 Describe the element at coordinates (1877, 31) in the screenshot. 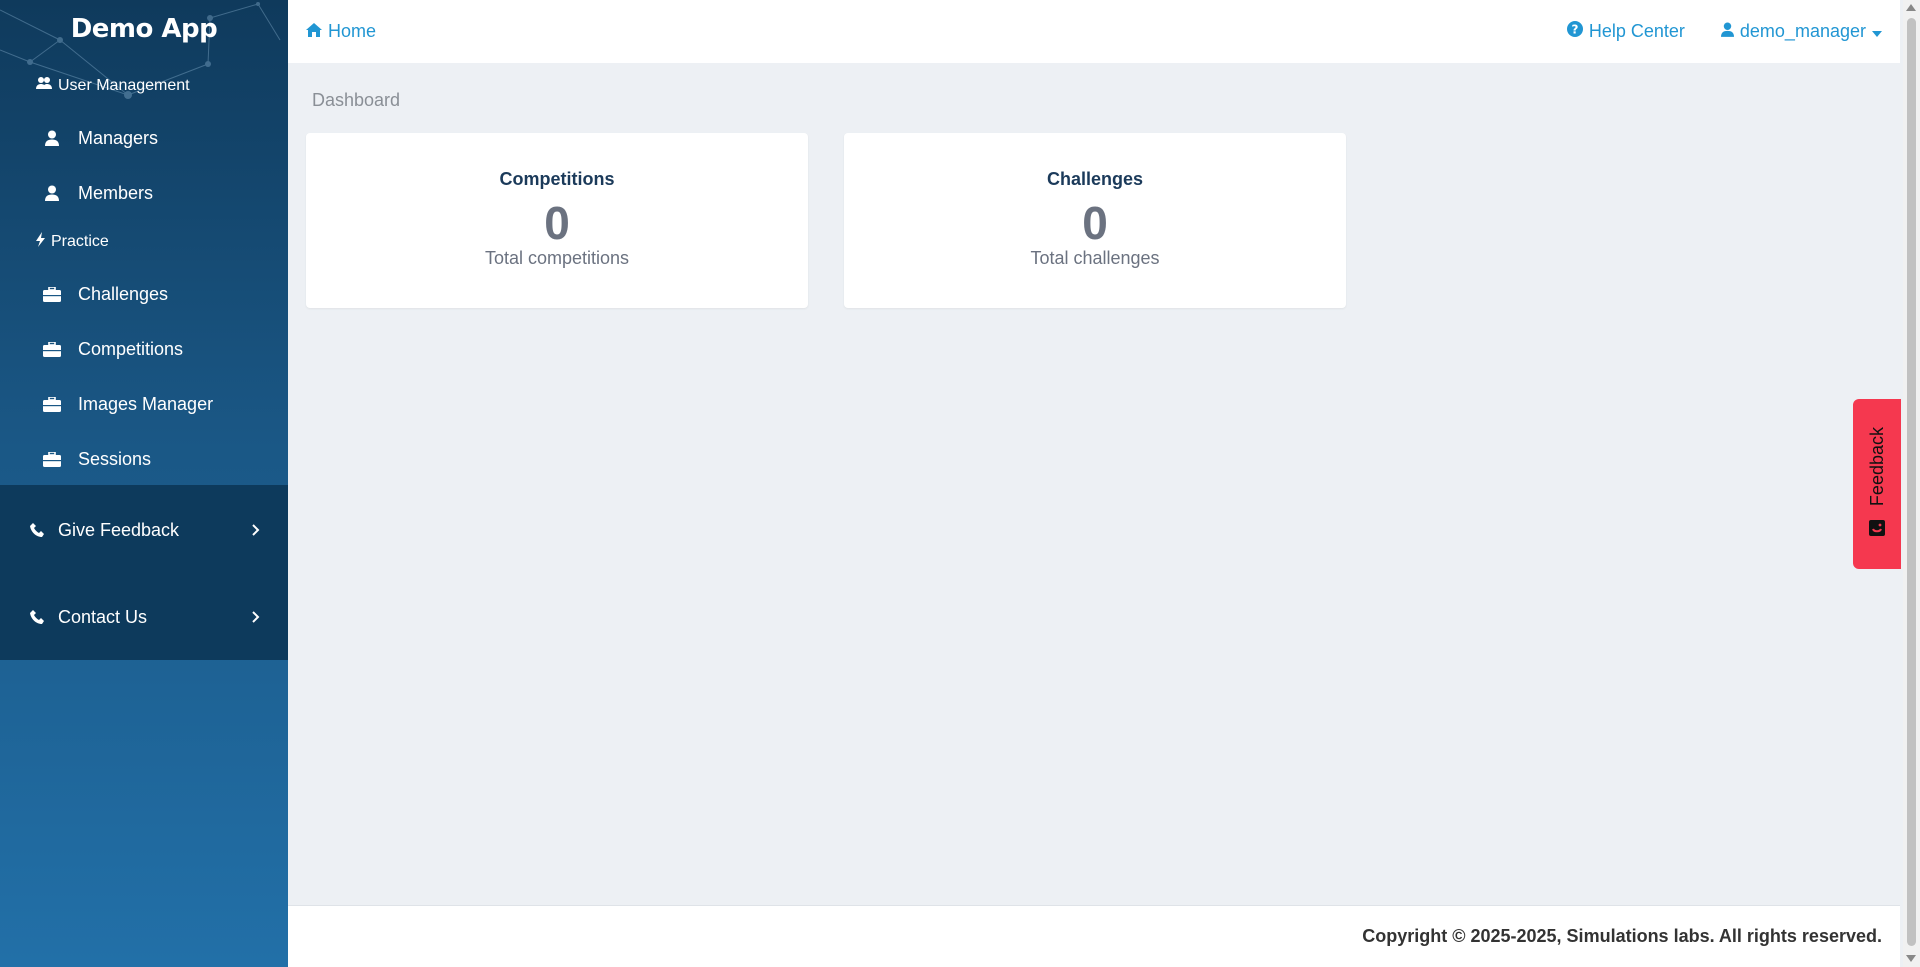

I see `caret-down-icon` at that location.